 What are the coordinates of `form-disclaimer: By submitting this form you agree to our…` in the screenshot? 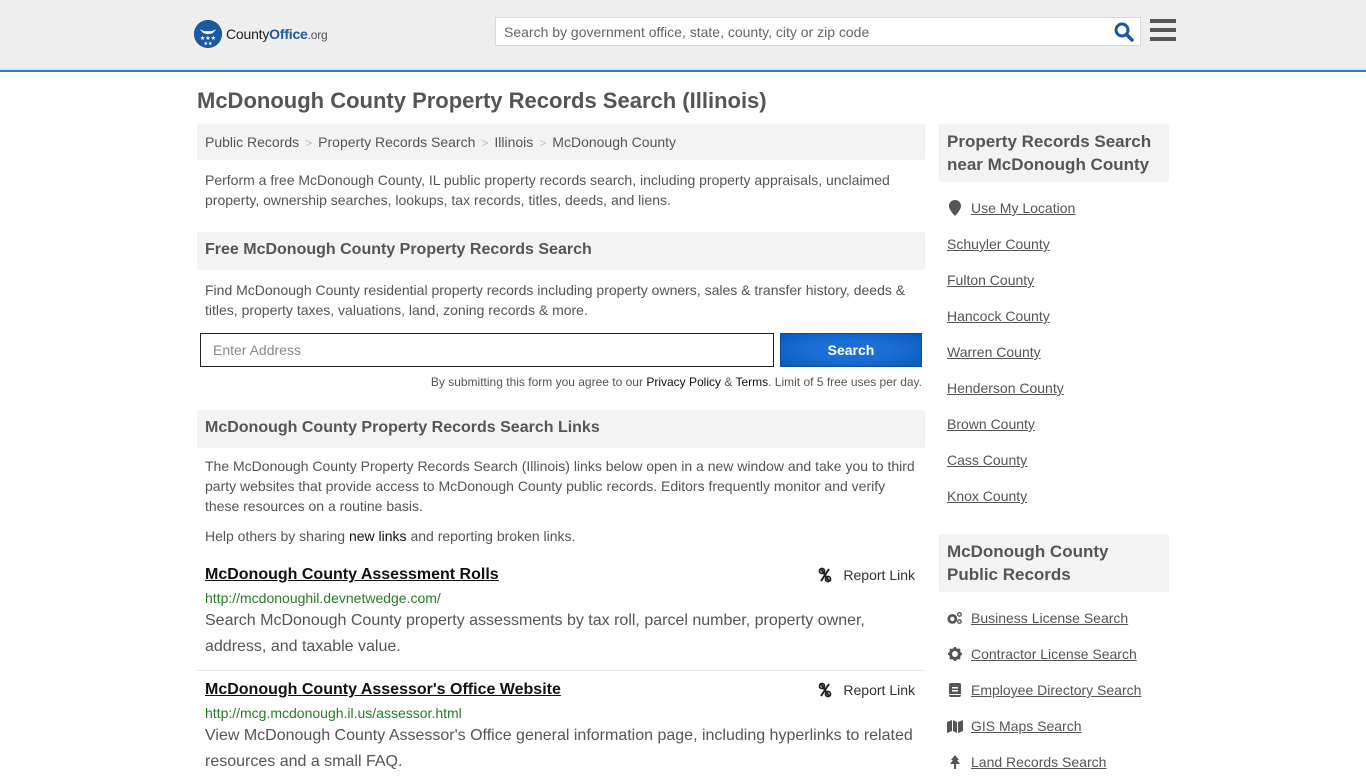 It's located at (561, 382).